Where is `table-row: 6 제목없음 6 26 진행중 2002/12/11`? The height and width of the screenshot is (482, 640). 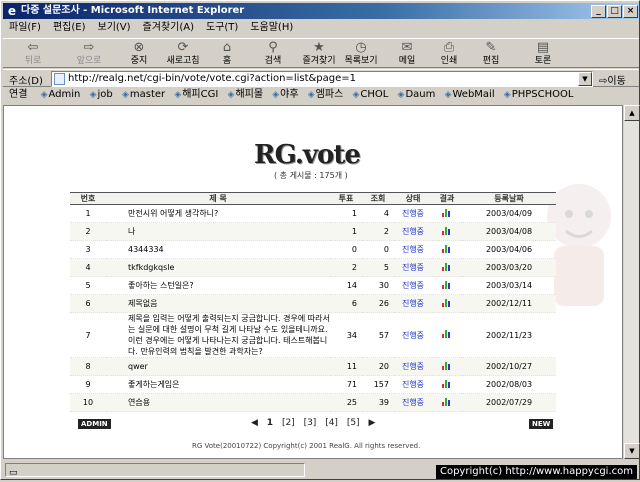
table-row: 6 제목없음 6 26 진행중 2002/12/11 is located at coordinates (313, 303).